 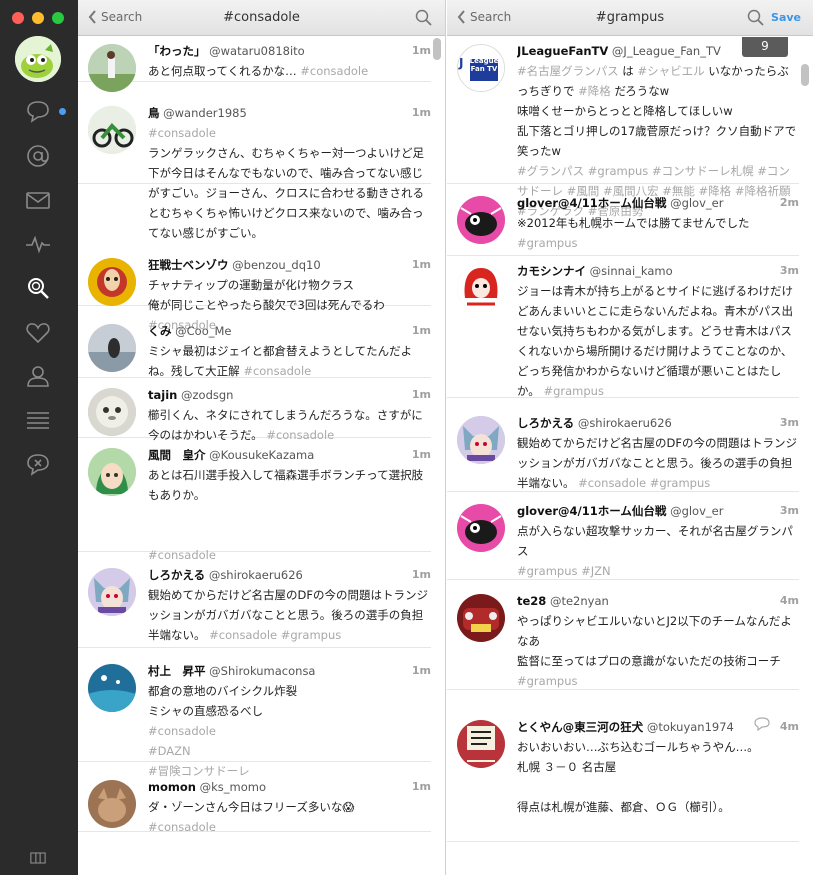 I want to click on avatar-label: J, so click(x=461, y=63).